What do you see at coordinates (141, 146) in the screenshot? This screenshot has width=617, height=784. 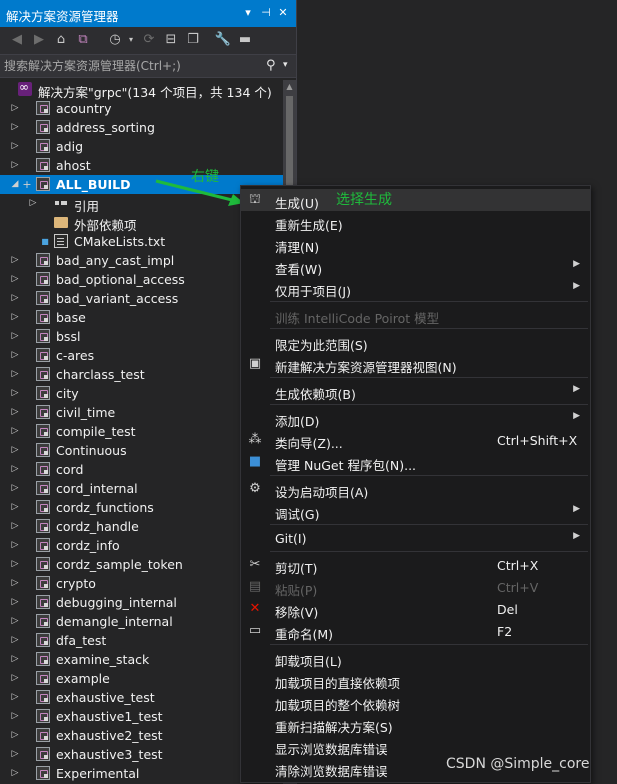 I see `tree-project-item: ▷ adig` at bounding box center [141, 146].